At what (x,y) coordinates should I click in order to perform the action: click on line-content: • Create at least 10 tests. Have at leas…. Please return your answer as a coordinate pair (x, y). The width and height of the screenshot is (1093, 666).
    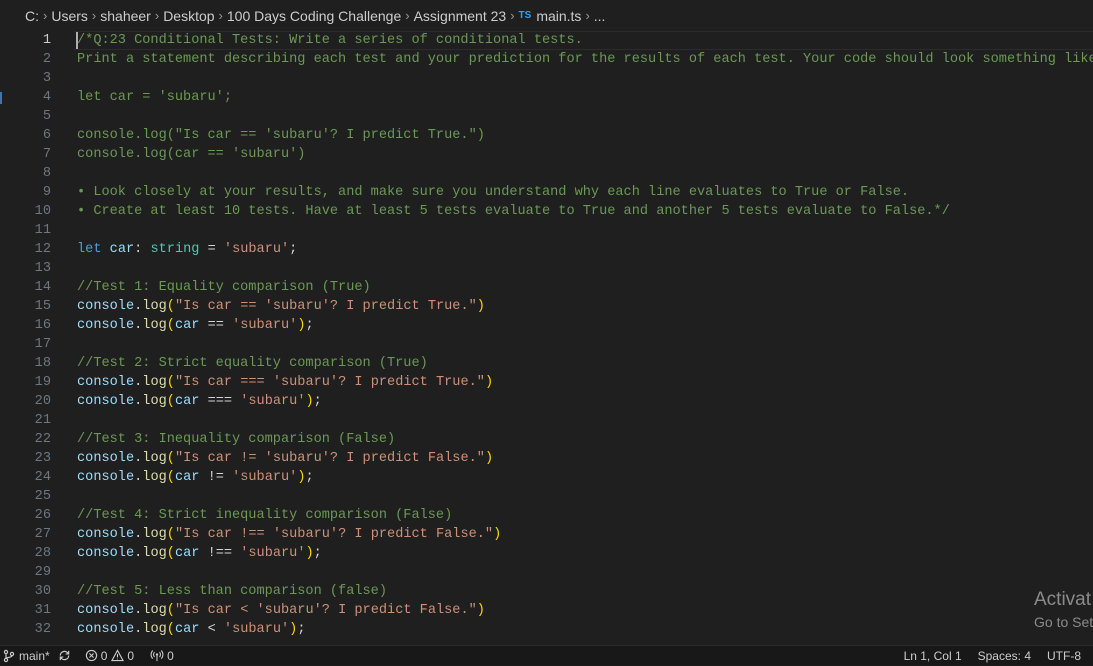
    Looking at the image, I should click on (513, 211).